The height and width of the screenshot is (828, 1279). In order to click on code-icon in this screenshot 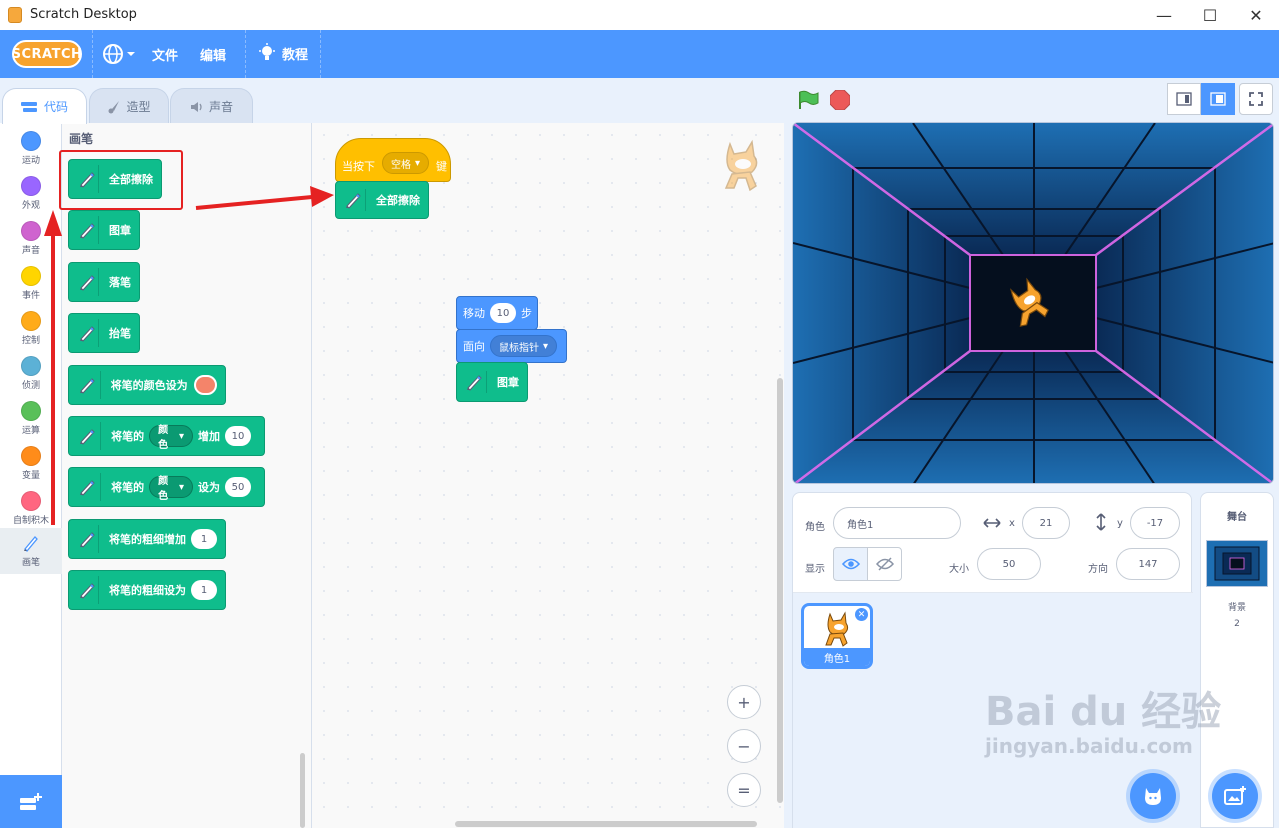, I will do `click(28, 106)`.